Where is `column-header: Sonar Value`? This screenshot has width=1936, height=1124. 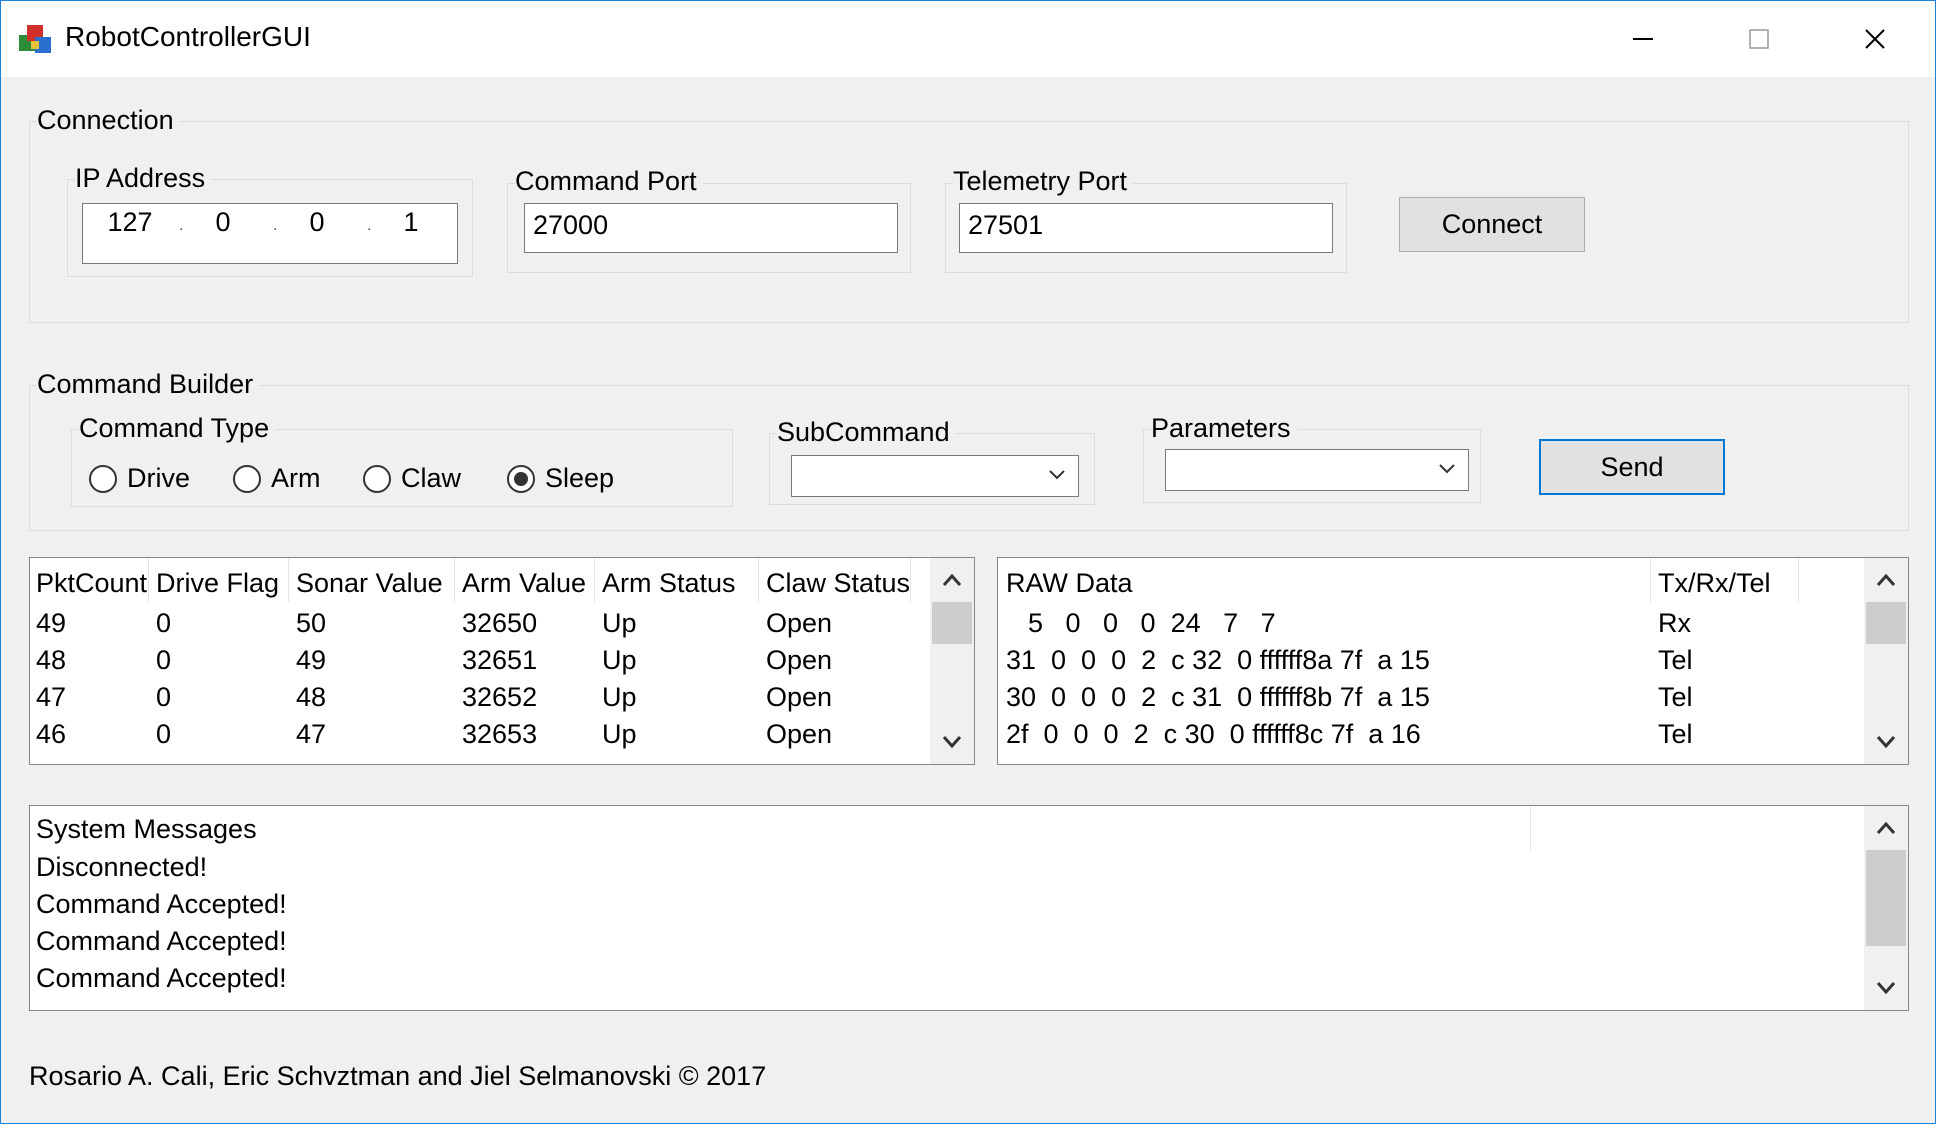 column-header: Sonar Value is located at coordinates (369, 583).